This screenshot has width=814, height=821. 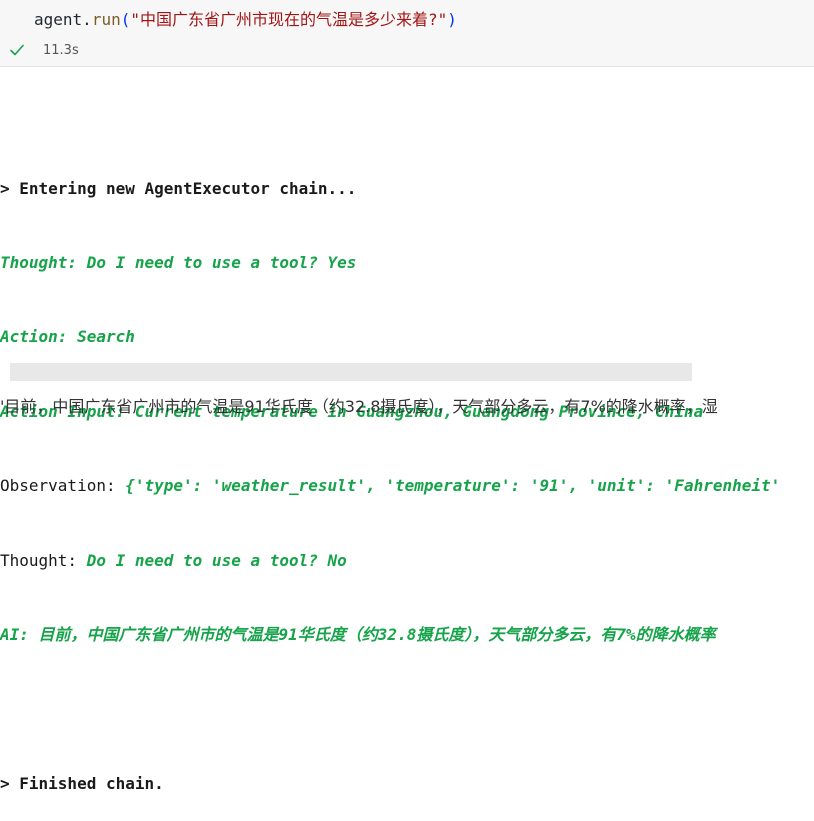 What do you see at coordinates (407, 33) in the screenshot?
I see `input-cell: agent.run("中国广东省广州市现在的气温是多少来着?") 11.3s` at bounding box center [407, 33].